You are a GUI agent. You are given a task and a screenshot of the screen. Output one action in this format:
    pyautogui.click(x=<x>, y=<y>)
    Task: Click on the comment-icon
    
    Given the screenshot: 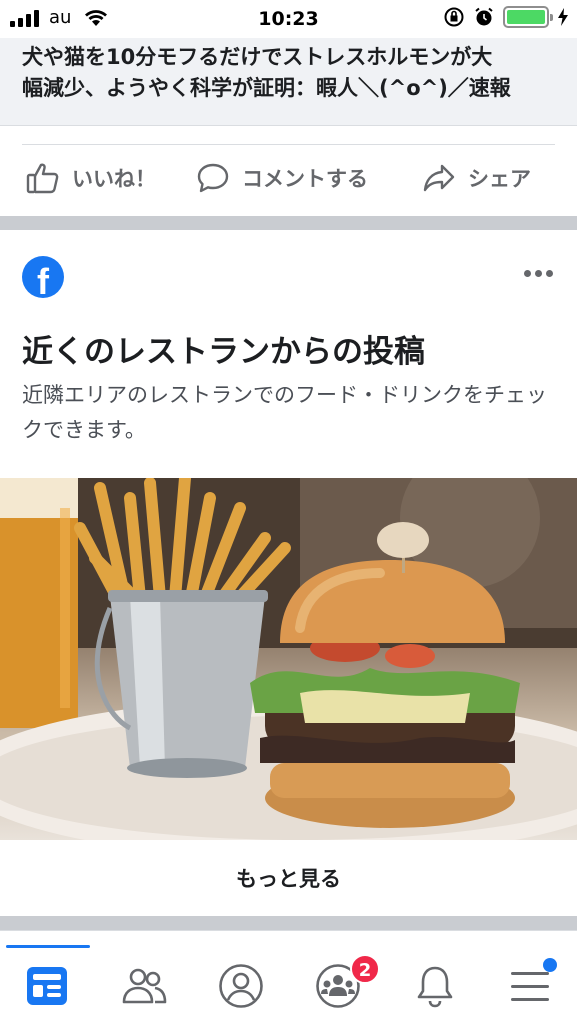 What is the action you would take?
    pyautogui.click(x=213, y=178)
    